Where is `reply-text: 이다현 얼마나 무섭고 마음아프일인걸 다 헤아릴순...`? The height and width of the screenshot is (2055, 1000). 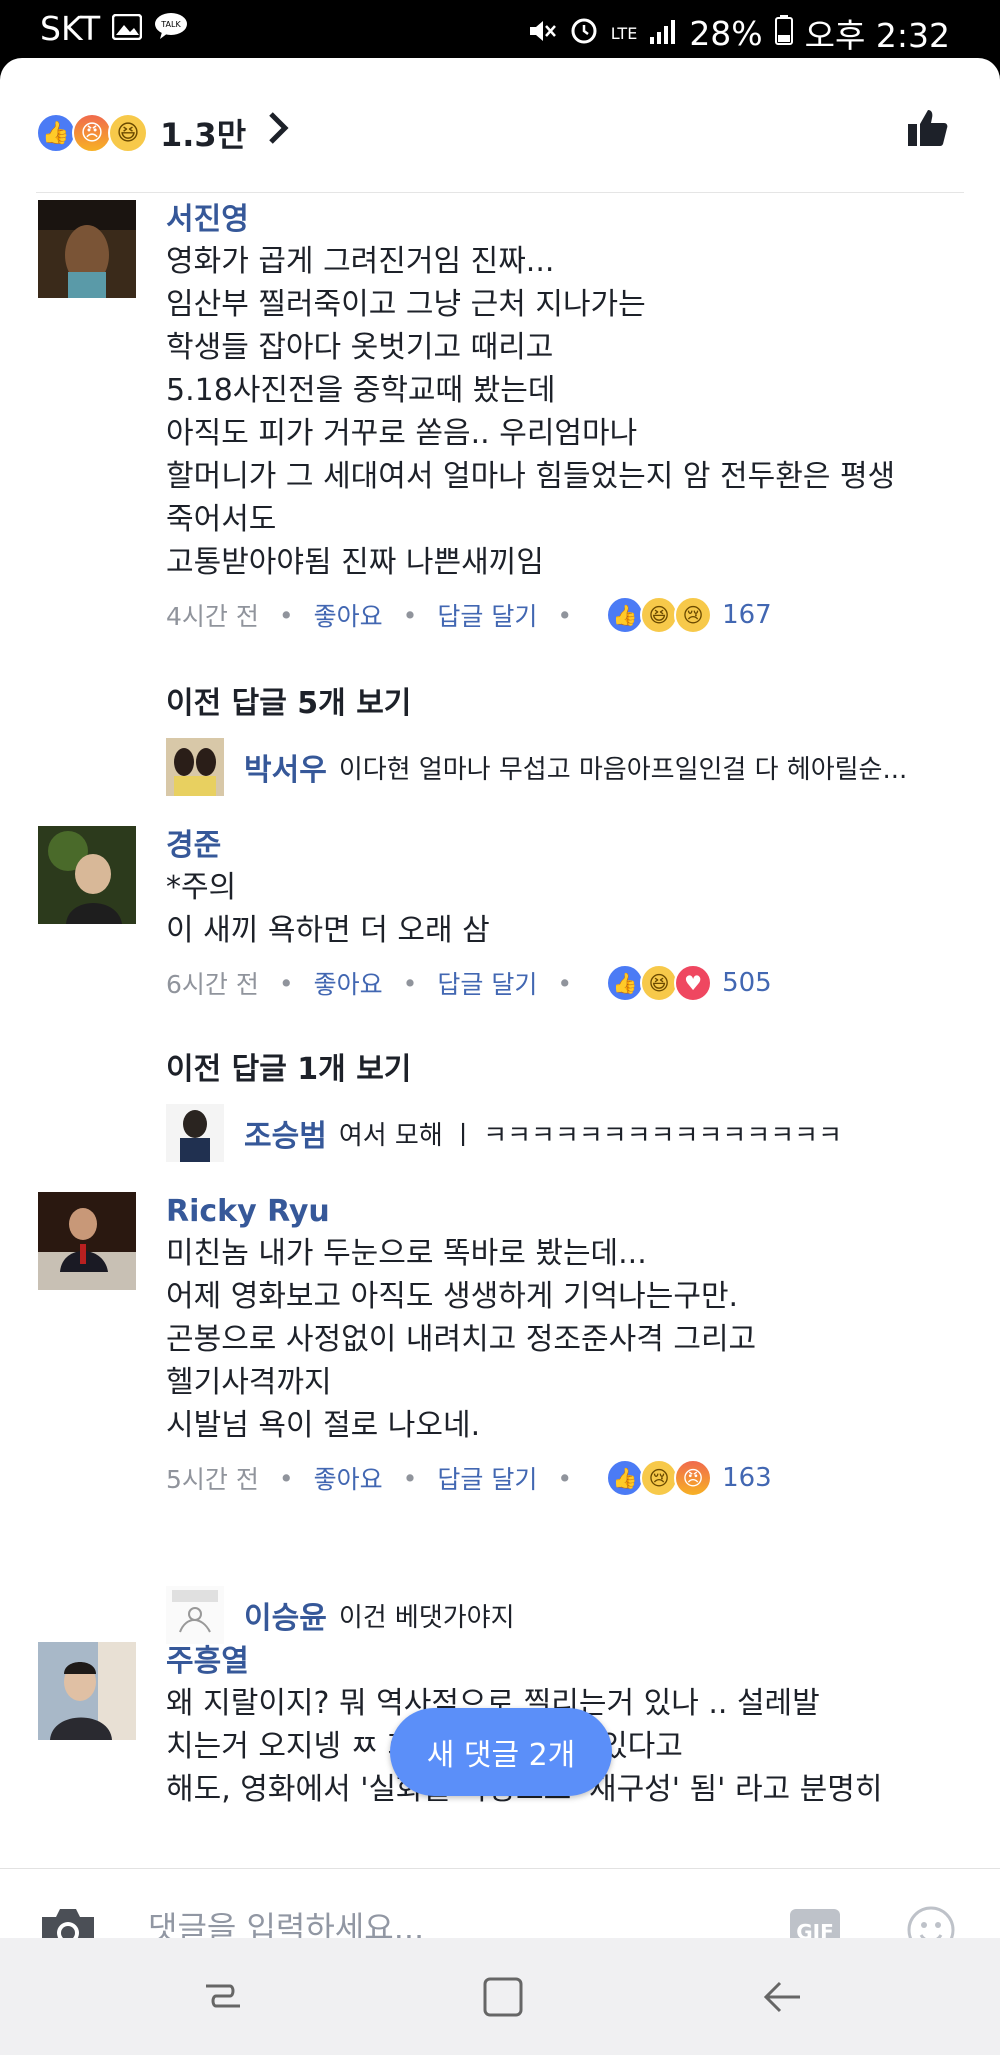
reply-text: 이다현 얼마나 무섭고 마음아프일인걸 다 헤아릴순... is located at coordinates (623, 769).